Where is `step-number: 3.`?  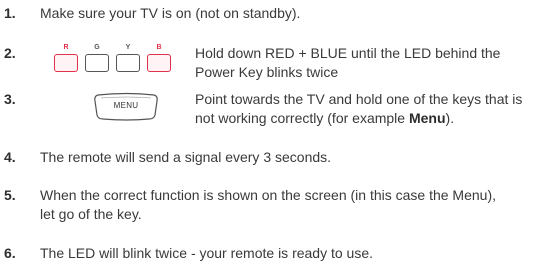 step-number: 3. is located at coordinates (10, 99).